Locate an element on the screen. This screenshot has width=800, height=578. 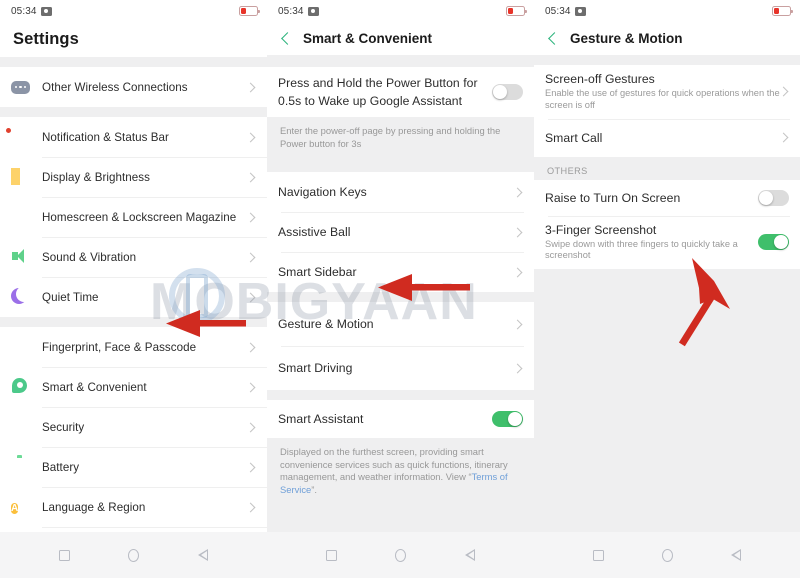
page-title: Settings is located at coordinates (46, 39).